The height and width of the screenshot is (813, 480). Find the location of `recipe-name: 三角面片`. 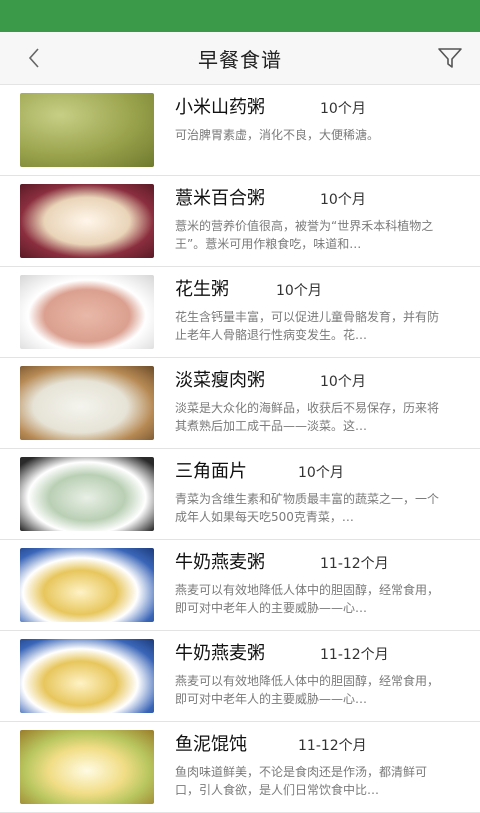

recipe-name: 三角面片 is located at coordinates (211, 471).